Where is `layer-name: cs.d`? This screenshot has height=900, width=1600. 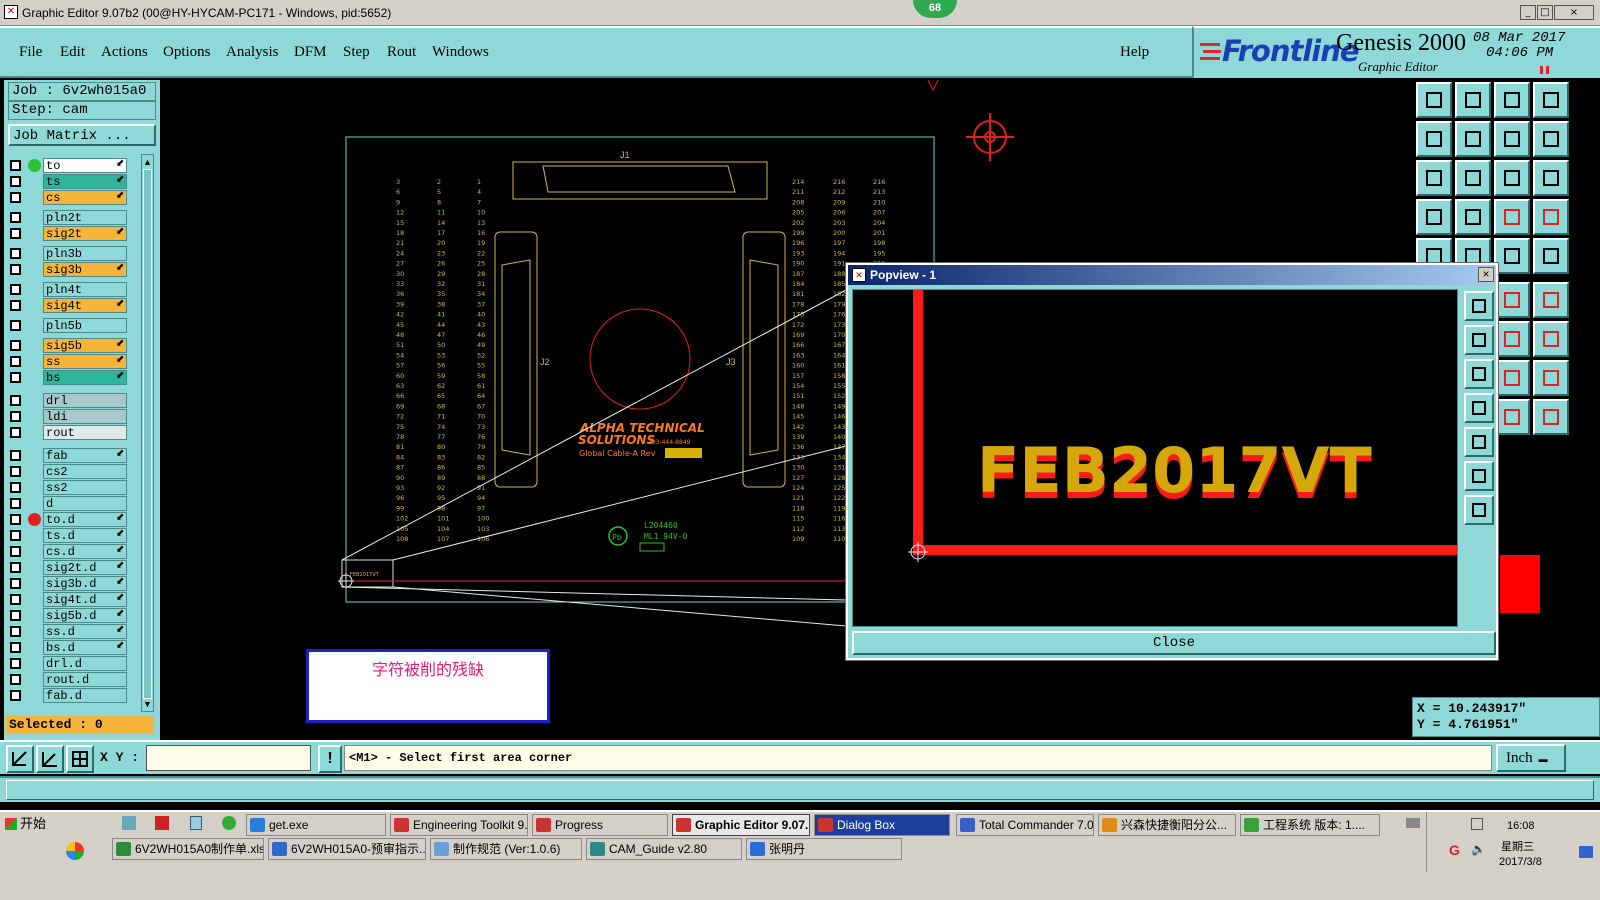 layer-name: cs.d is located at coordinates (85, 551).